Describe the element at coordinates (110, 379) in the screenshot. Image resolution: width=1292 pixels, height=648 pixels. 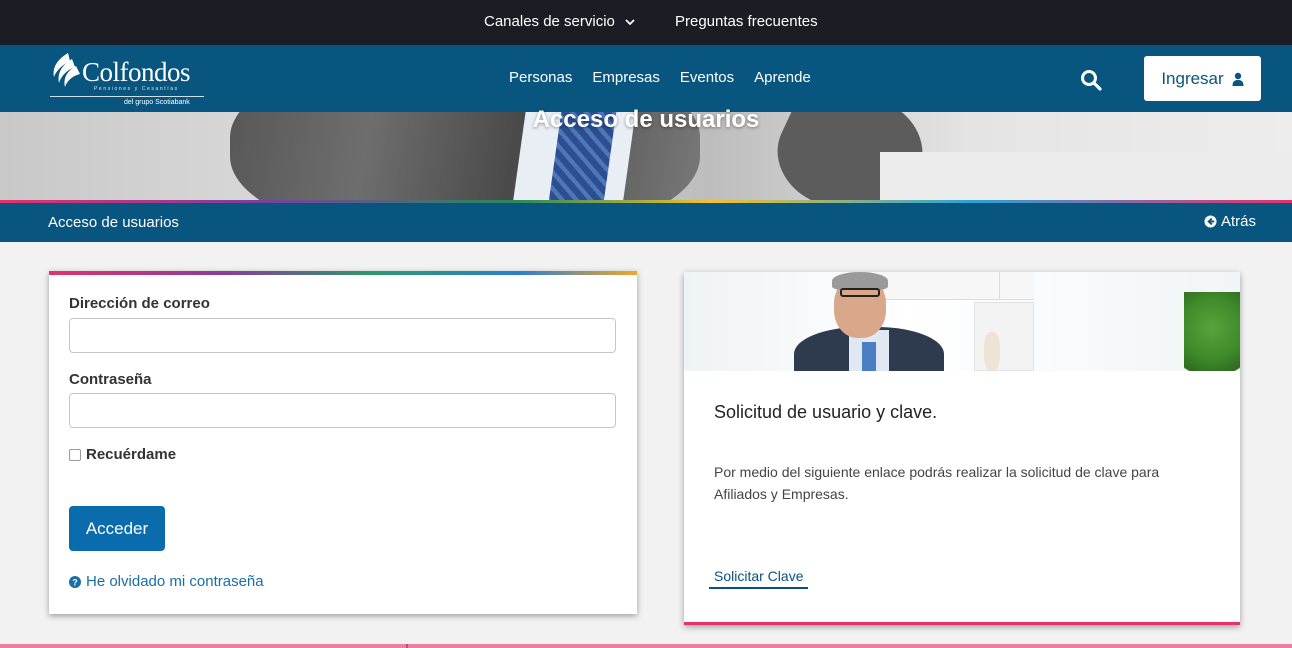
I see `password-label: Contraseña` at that location.